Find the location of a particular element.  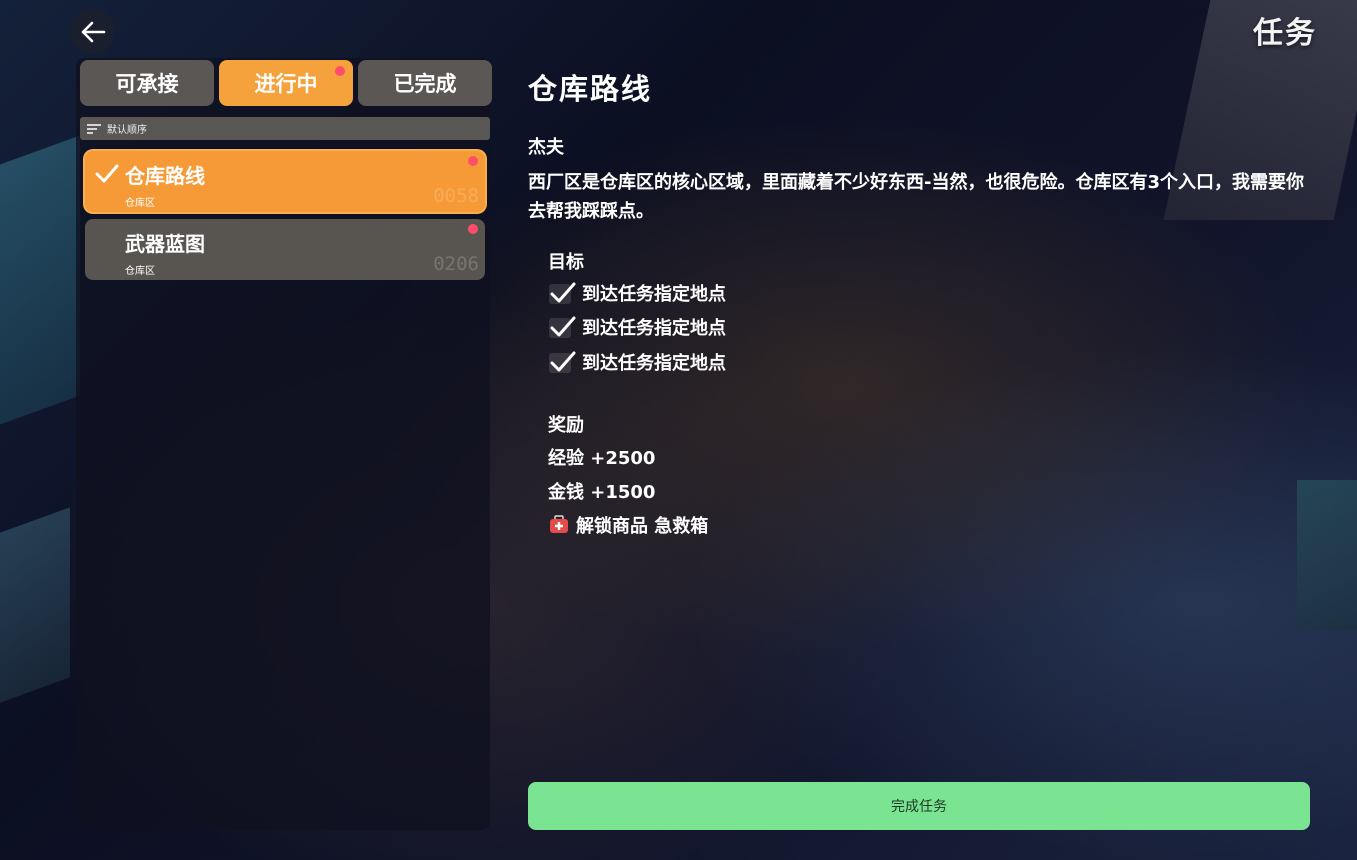

reward-text: 金钱 +1500 is located at coordinates (602, 492).